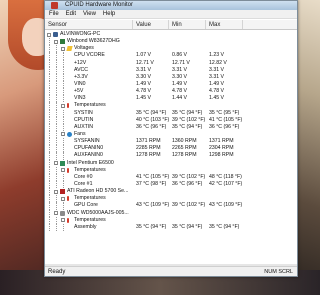  I want to click on sensor-label: VIN3, so click(80, 98).